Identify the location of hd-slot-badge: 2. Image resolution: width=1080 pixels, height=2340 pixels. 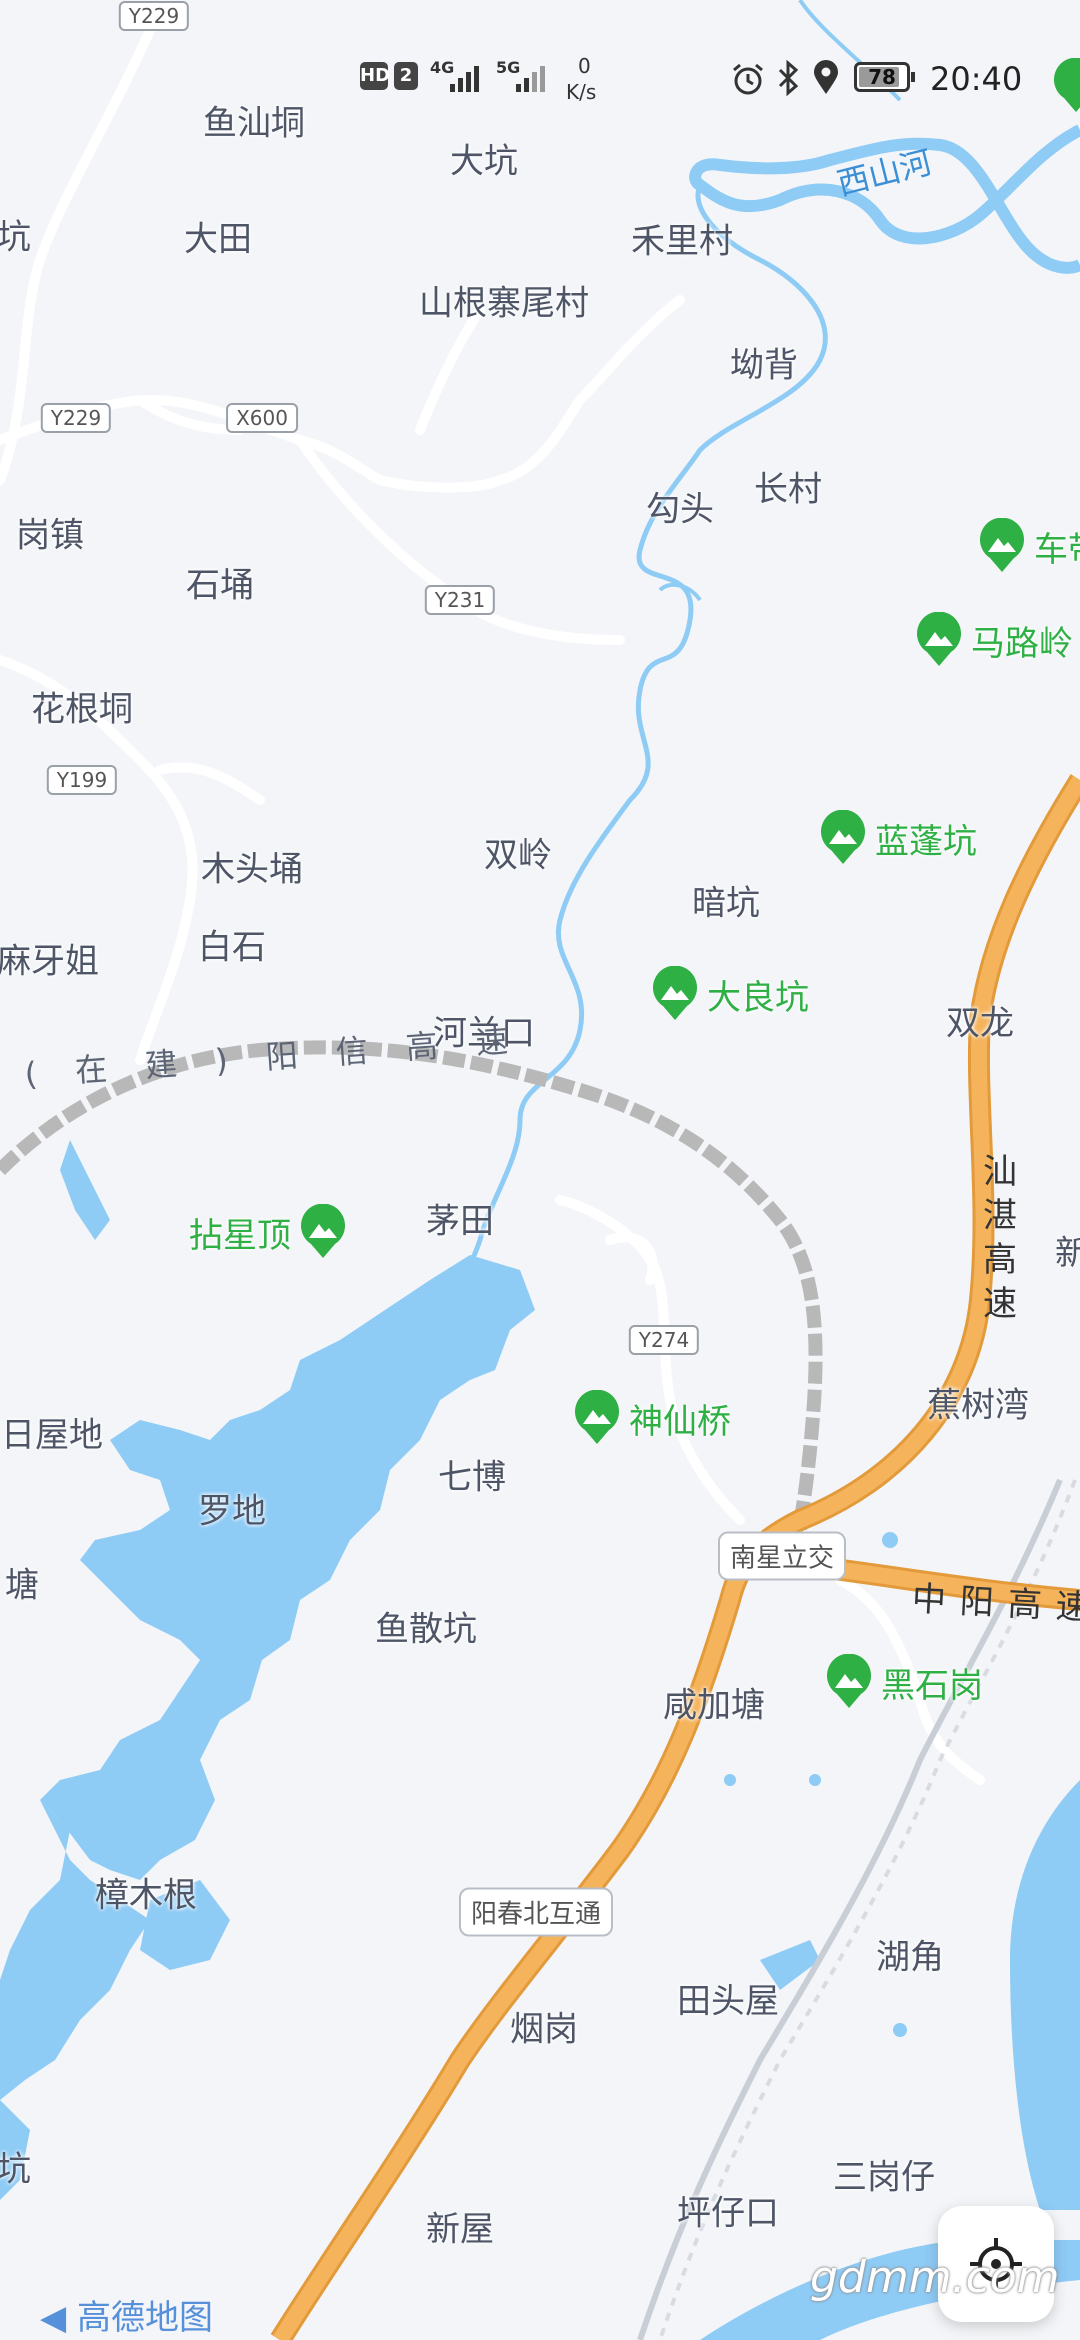
(406, 76).